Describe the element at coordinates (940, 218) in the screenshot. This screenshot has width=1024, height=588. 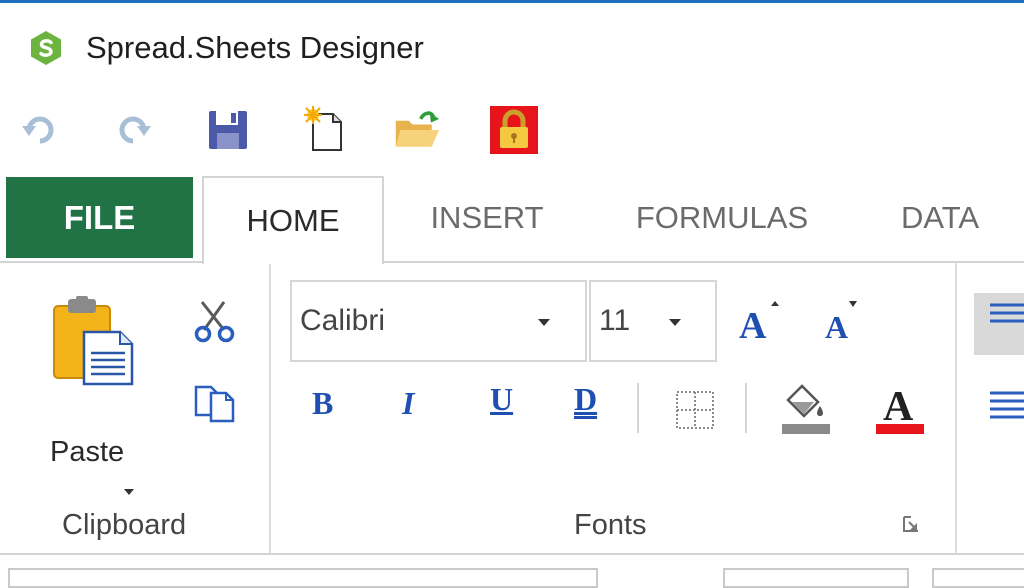
I see `tab-data: DATA` at that location.